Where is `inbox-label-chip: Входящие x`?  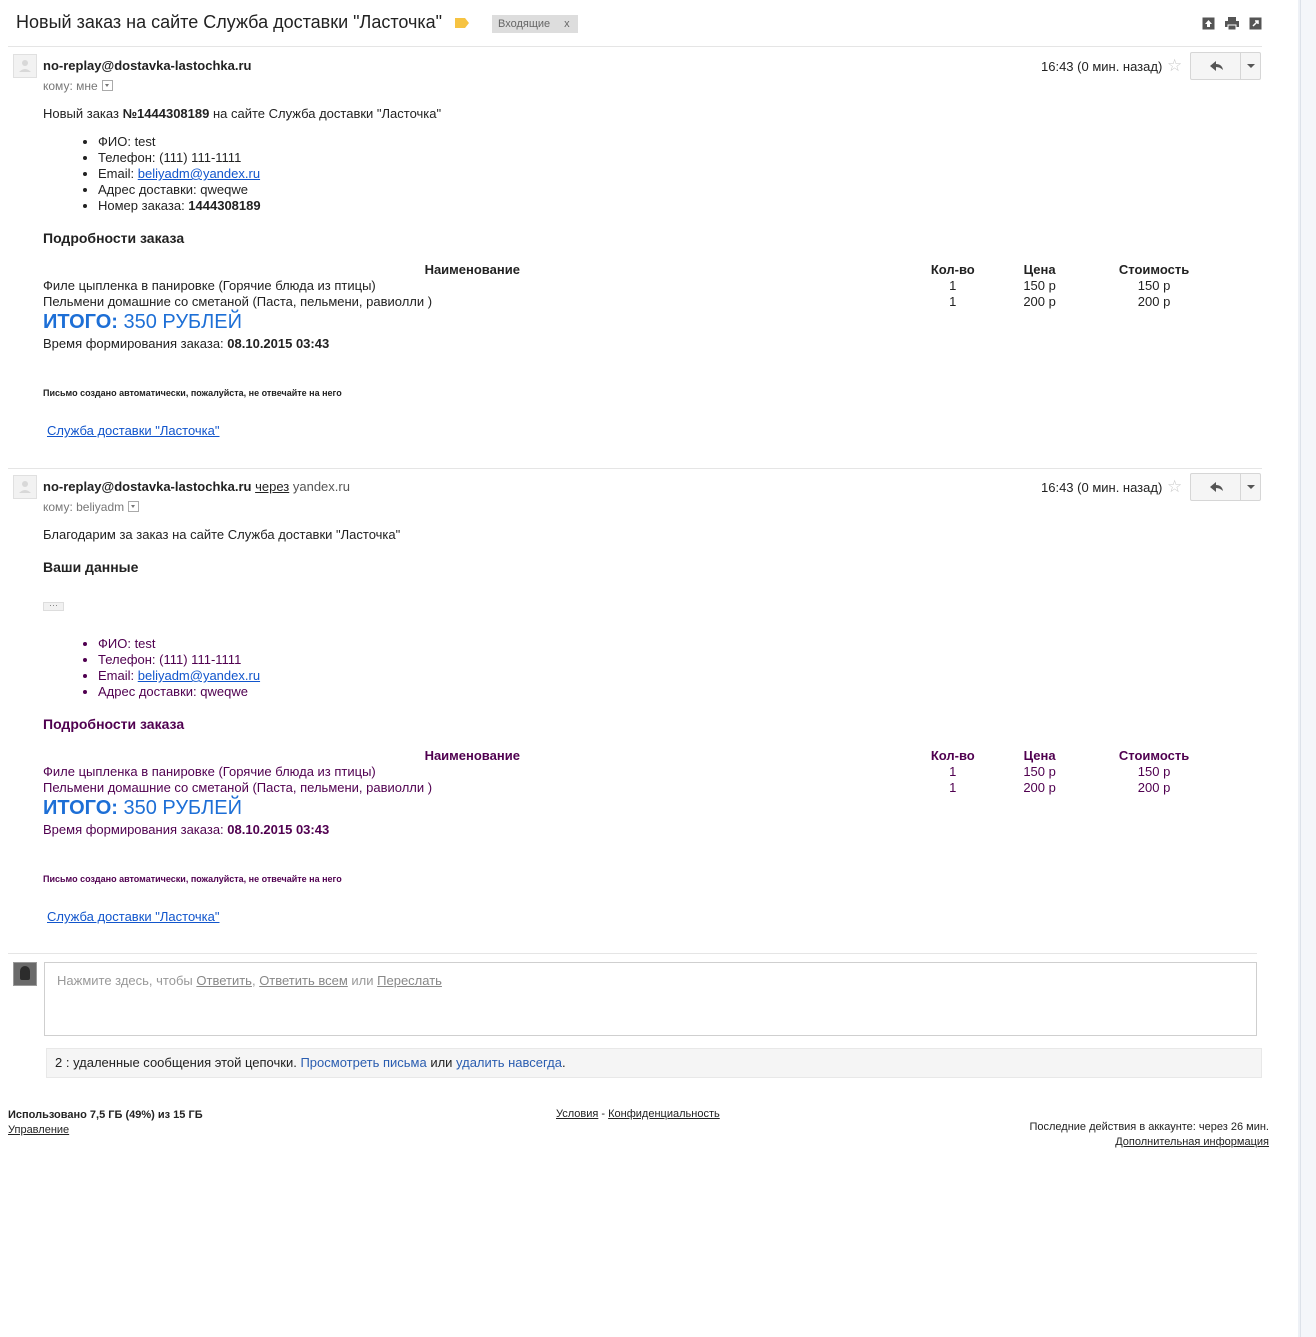
inbox-label-chip: Входящие x is located at coordinates (535, 24).